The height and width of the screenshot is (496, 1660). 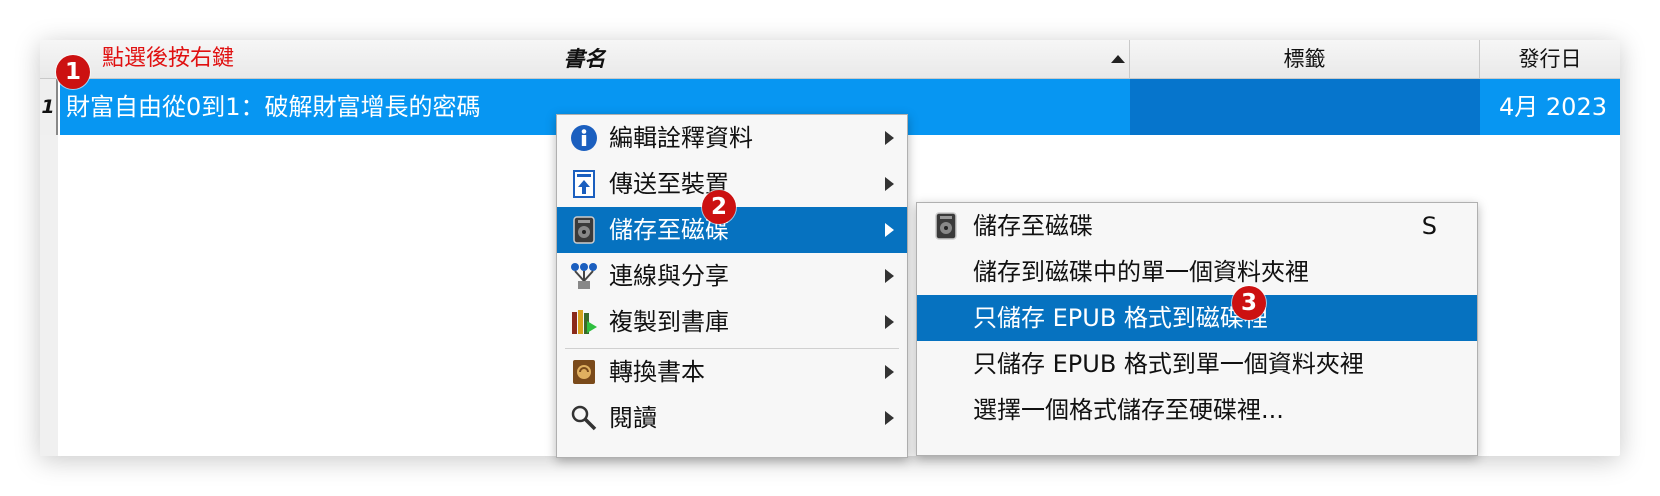 I want to click on menu-item-label: 閱讀, so click(x=633, y=418).